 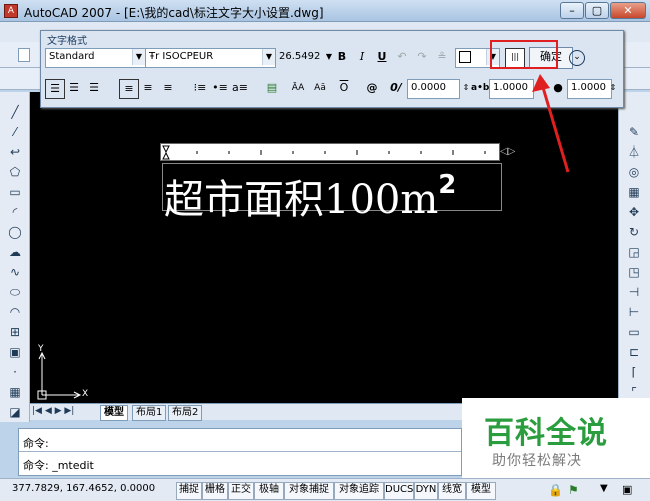 I want to click on break-icon: ▭, so click(x=634, y=332).